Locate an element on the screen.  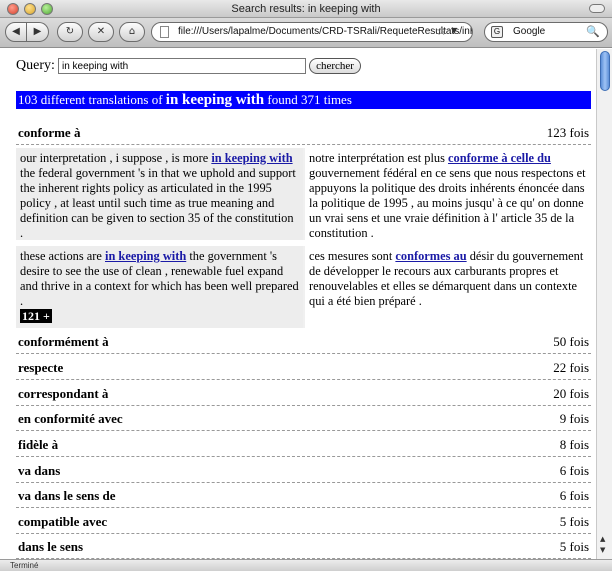
reload-icon: ↻ is located at coordinates (70, 31).